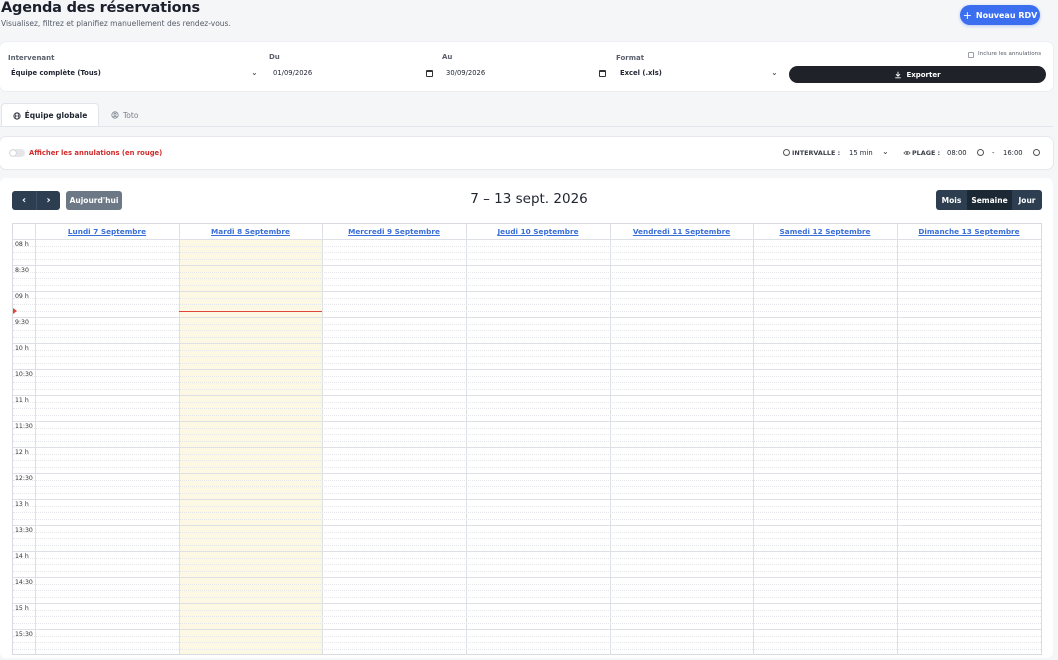 The height and width of the screenshot is (660, 1058). Describe the element at coordinates (969, 231) in the screenshot. I see `day-header: Dimanche 13 Septembre` at that location.